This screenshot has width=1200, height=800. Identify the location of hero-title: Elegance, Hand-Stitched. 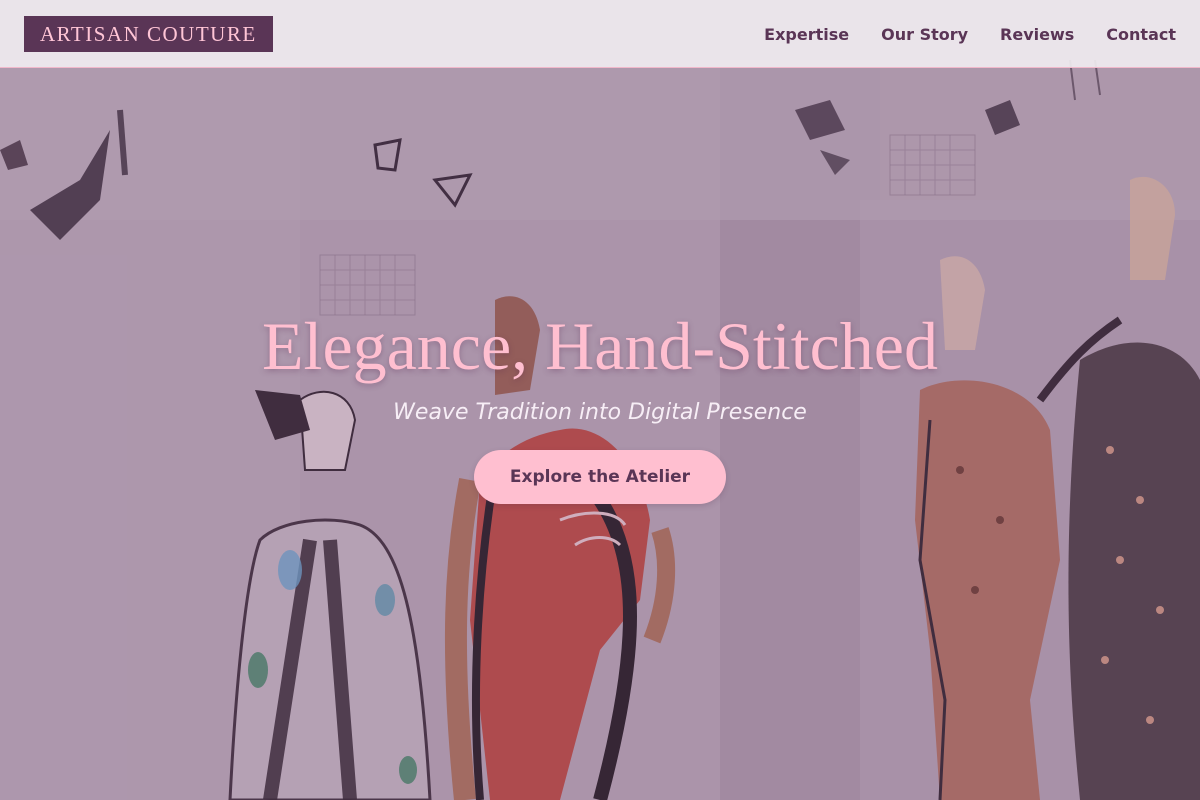
(600, 346).